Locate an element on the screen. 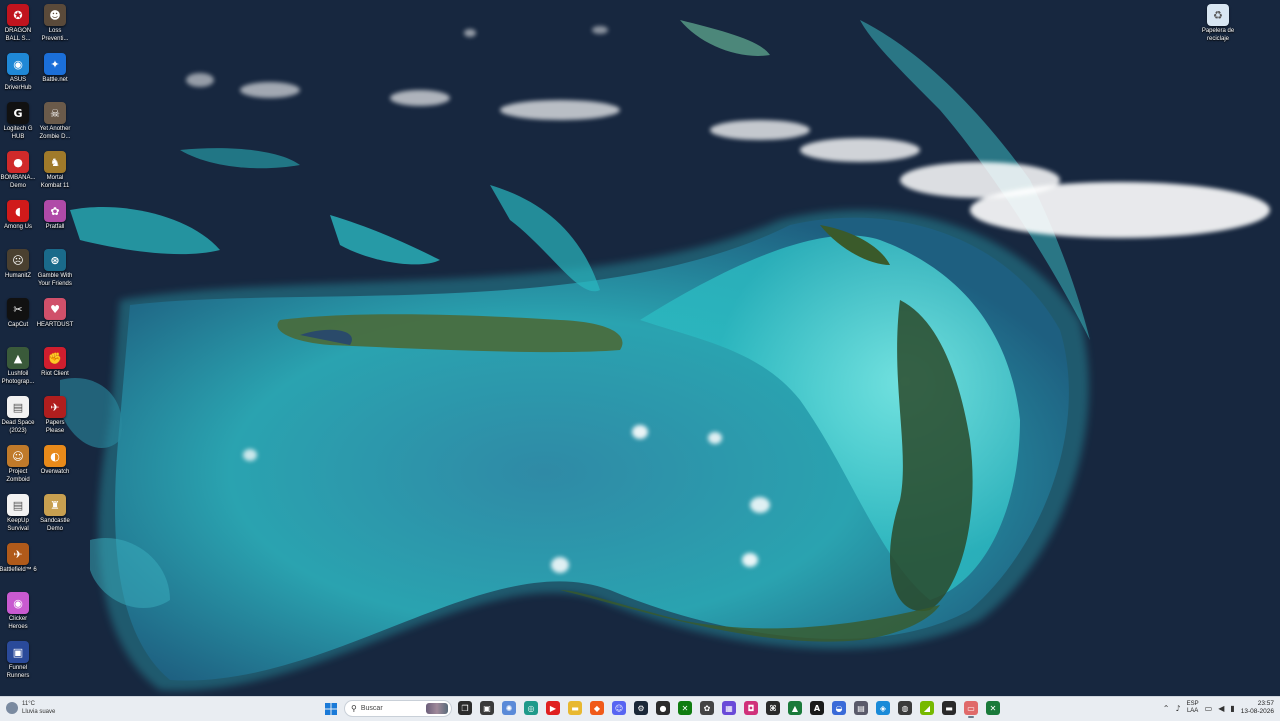  desktop-icon-dead-space: ▤ Dead Space (2023) is located at coordinates (18, 415).